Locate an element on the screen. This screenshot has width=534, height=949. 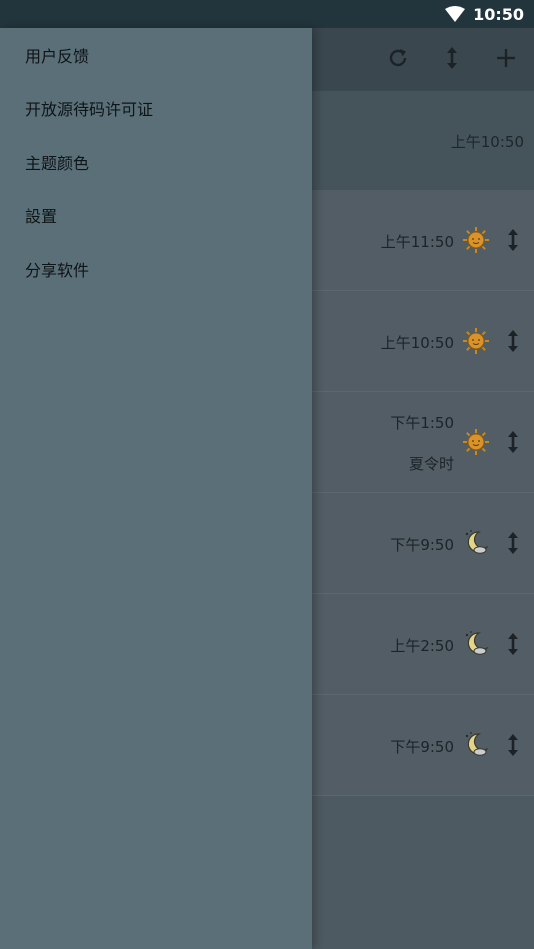
wifi-icon is located at coordinates (455, 14).